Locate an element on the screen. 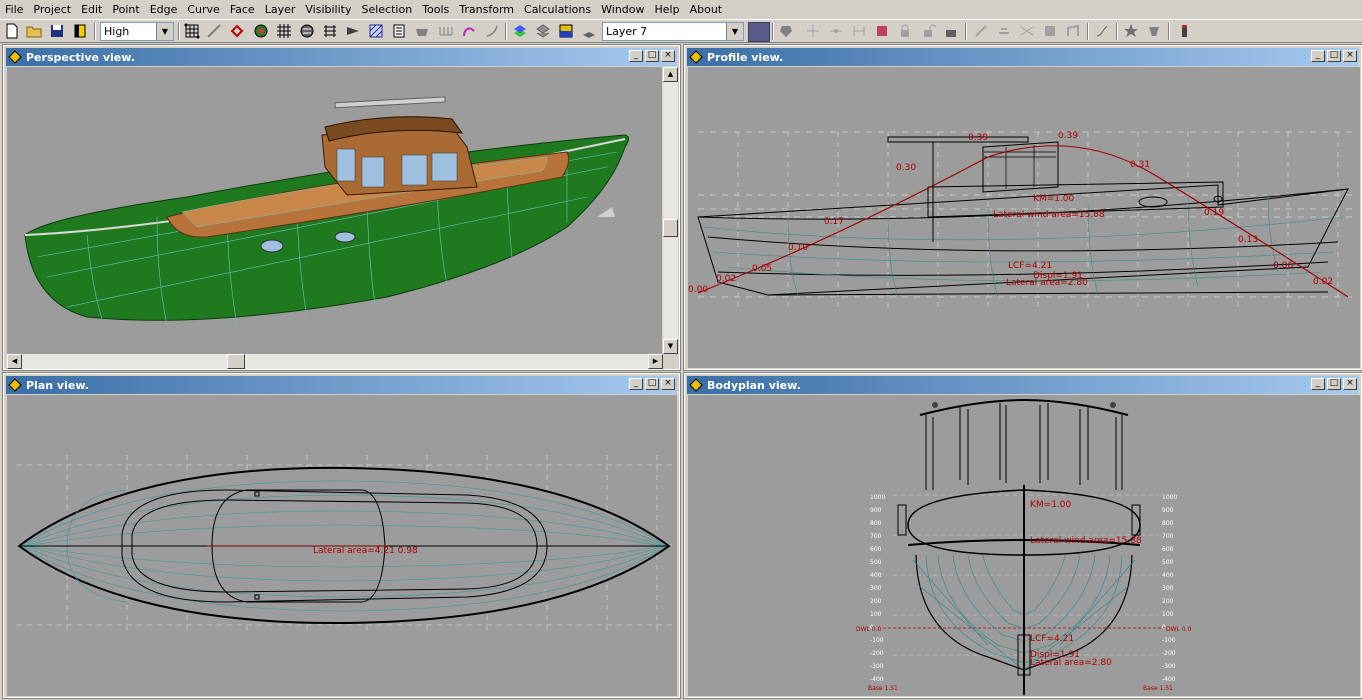  perspective-title: Perspective view. is located at coordinates (80, 57).